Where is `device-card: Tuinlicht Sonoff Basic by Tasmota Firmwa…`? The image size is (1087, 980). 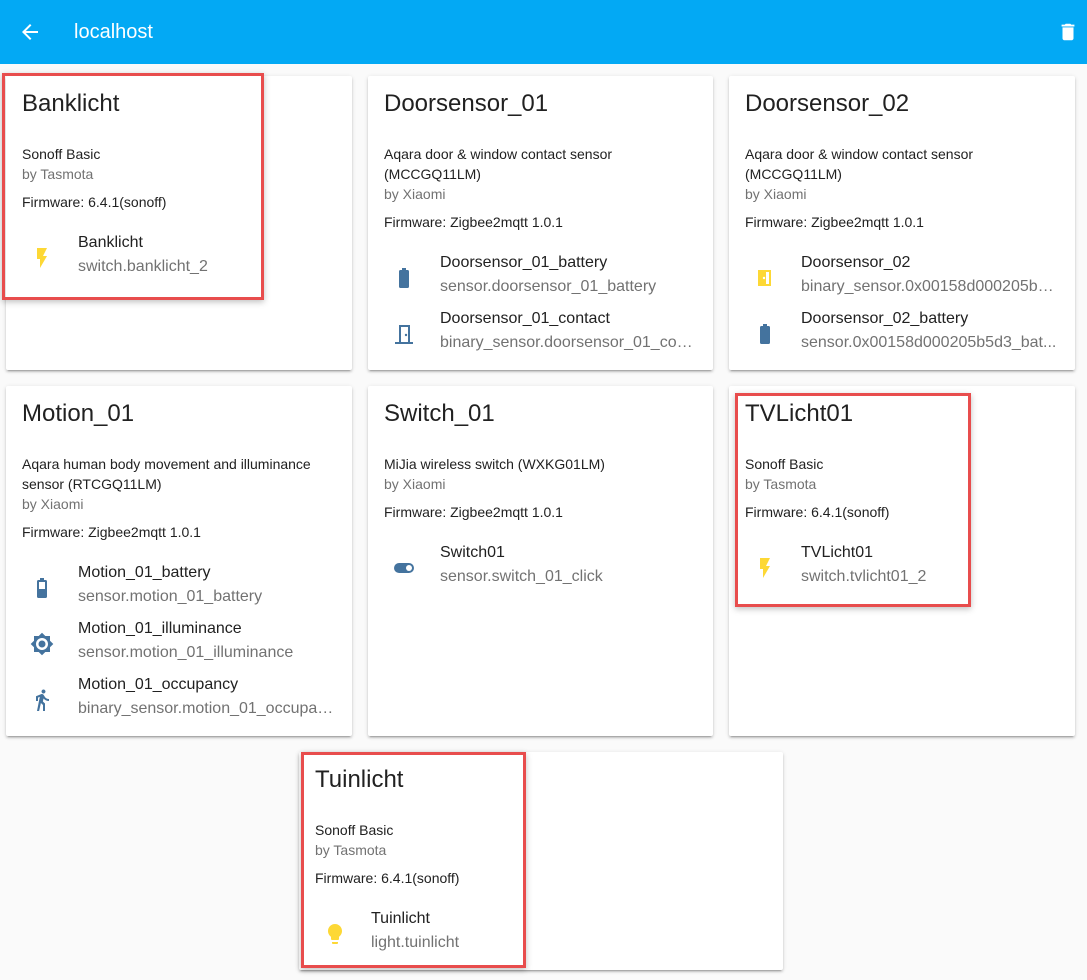 device-card: Tuinlicht Sonoff Basic by Tasmota Firmwa… is located at coordinates (541, 861).